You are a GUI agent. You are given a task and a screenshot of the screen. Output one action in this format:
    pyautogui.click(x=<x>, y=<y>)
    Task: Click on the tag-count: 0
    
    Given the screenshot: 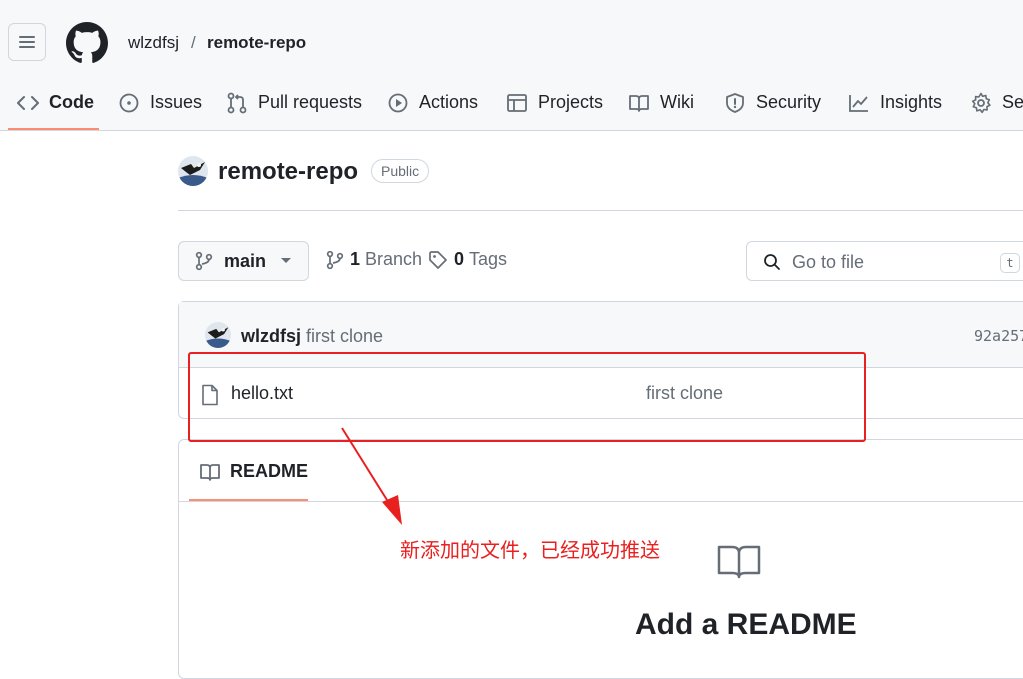 What is the action you would take?
    pyautogui.click(x=459, y=259)
    